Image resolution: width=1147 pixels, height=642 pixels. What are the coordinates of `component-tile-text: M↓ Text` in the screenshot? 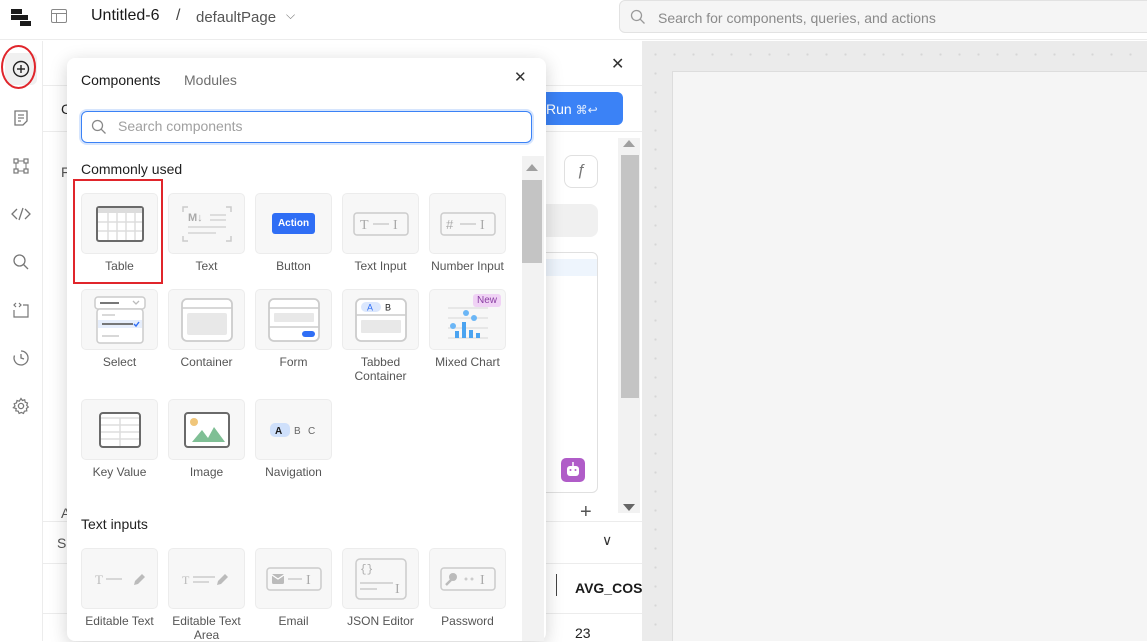 It's located at (206, 233).